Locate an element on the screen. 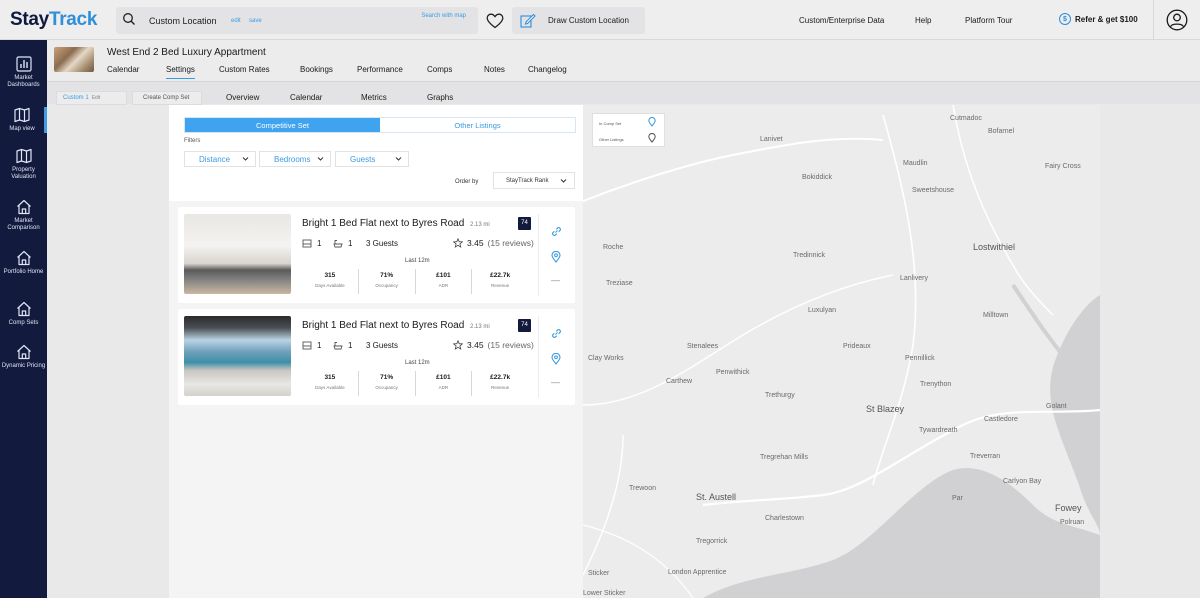 This screenshot has height=598, width=1200. tab-changelog: Changelog is located at coordinates (547, 69).